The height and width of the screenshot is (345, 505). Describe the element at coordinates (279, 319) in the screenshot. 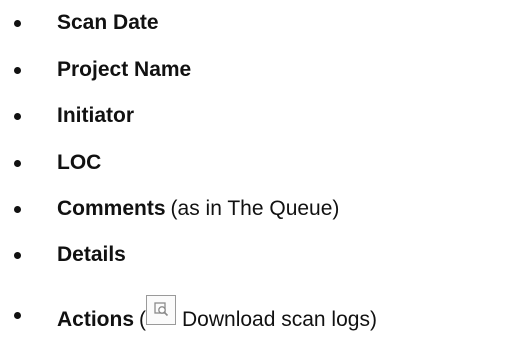

I see `item-note-close: Download scan logs)` at that location.